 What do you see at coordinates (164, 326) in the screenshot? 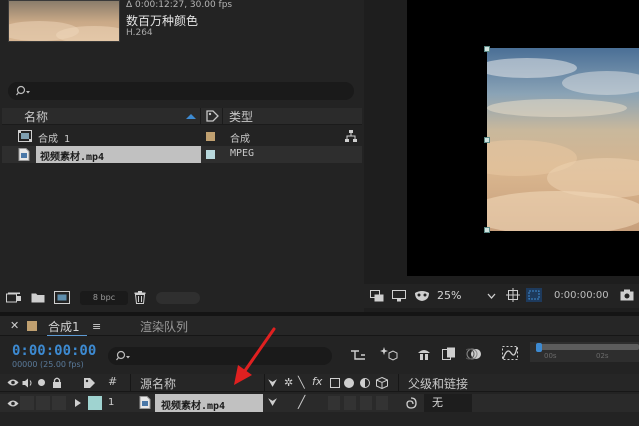
I see `tab-render-queue: 渲染队列` at bounding box center [164, 326].